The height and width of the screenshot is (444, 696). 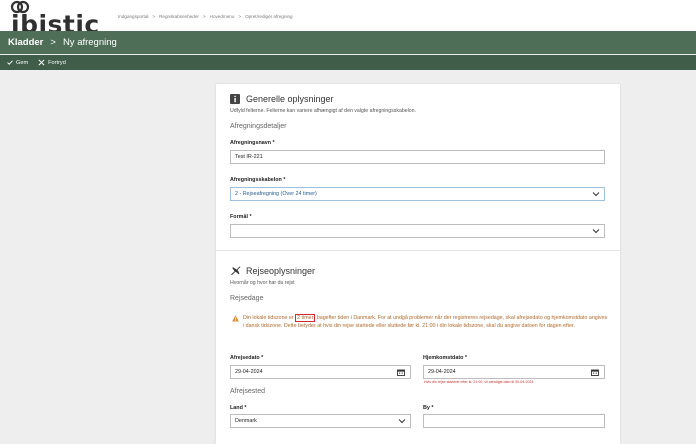 I want to click on country-field-label: Land *, so click(x=238, y=408).